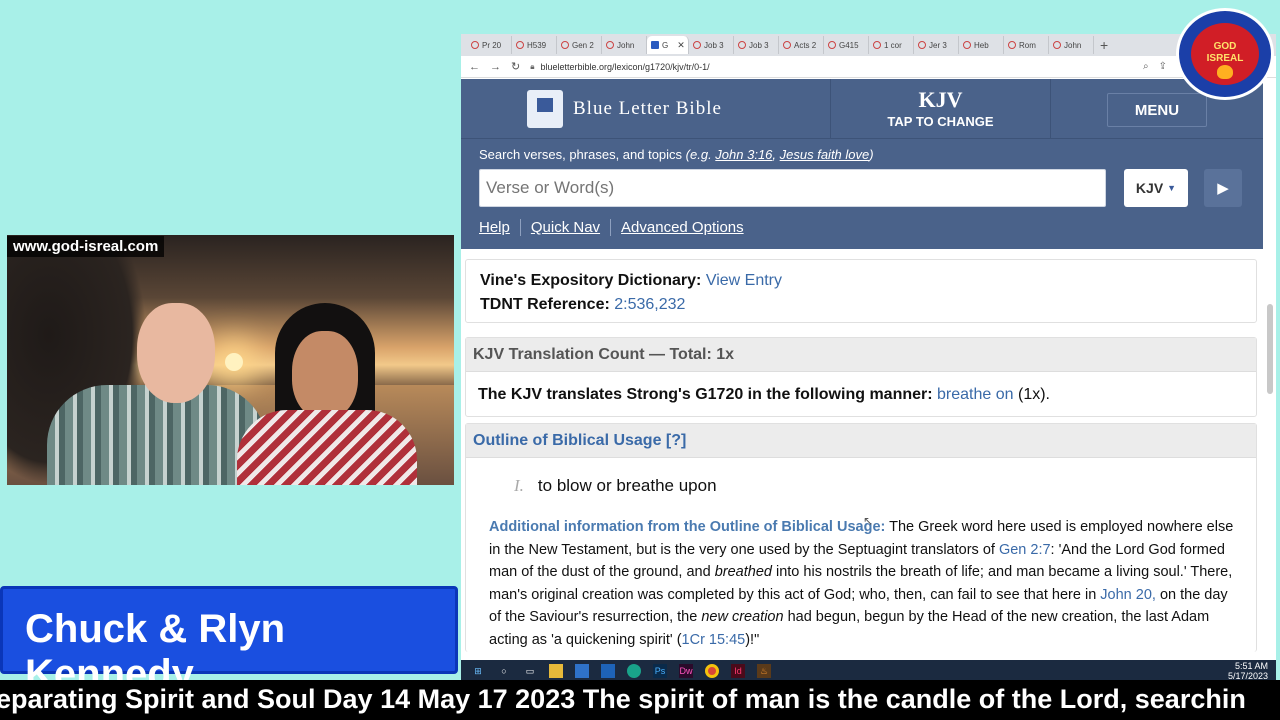  What do you see at coordinates (861, 441) in the screenshot?
I see `outline-heading: Outline of Biblical Usage [?]` at bounding box center [861, 441].